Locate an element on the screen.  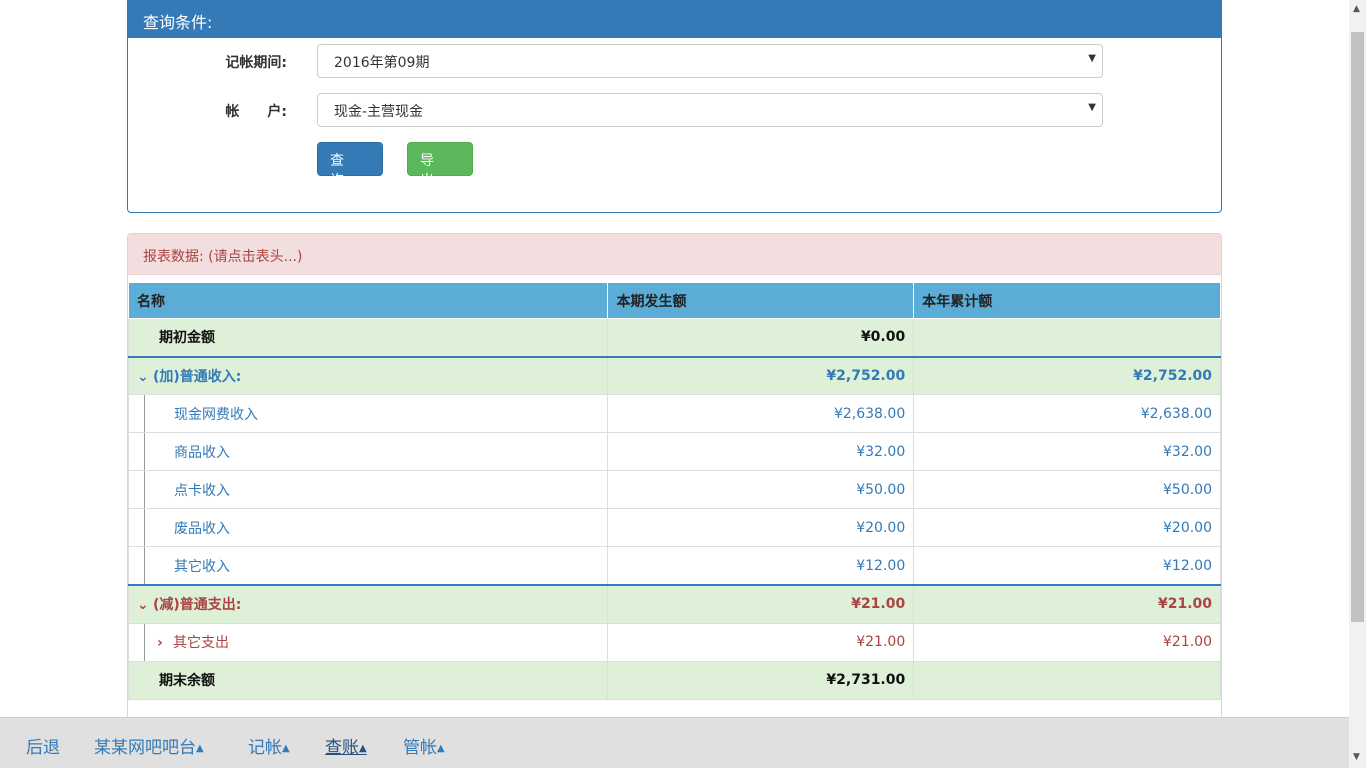
scrollbar-thumb is located at coordinates (1357, 327).